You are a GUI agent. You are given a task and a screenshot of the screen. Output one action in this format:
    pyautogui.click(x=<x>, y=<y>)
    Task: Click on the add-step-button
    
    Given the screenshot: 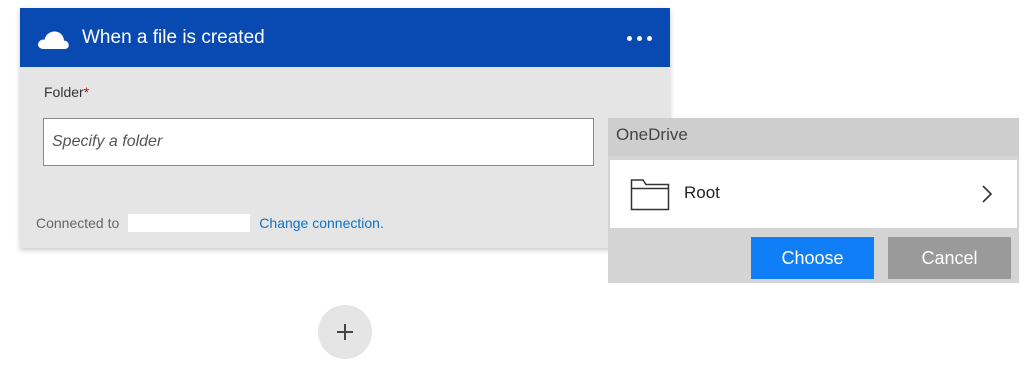 What is the action you would take?
    pyautogui.click(x=345, y=332)
    